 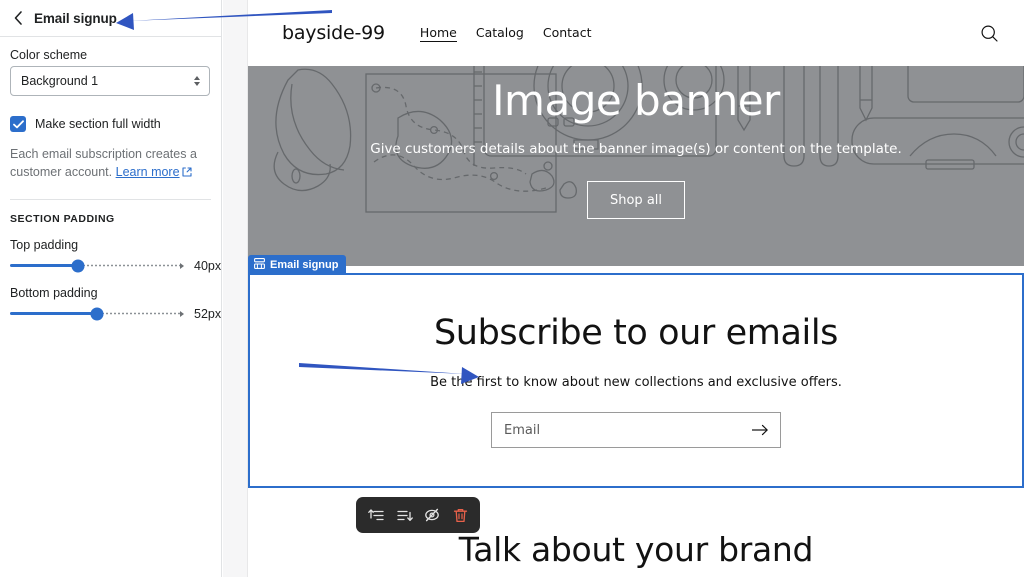 What do you see at coordinates (636, 200) in the screenshot?
I see `shop-all-button: Shop all` at bounding box center [636, 200].